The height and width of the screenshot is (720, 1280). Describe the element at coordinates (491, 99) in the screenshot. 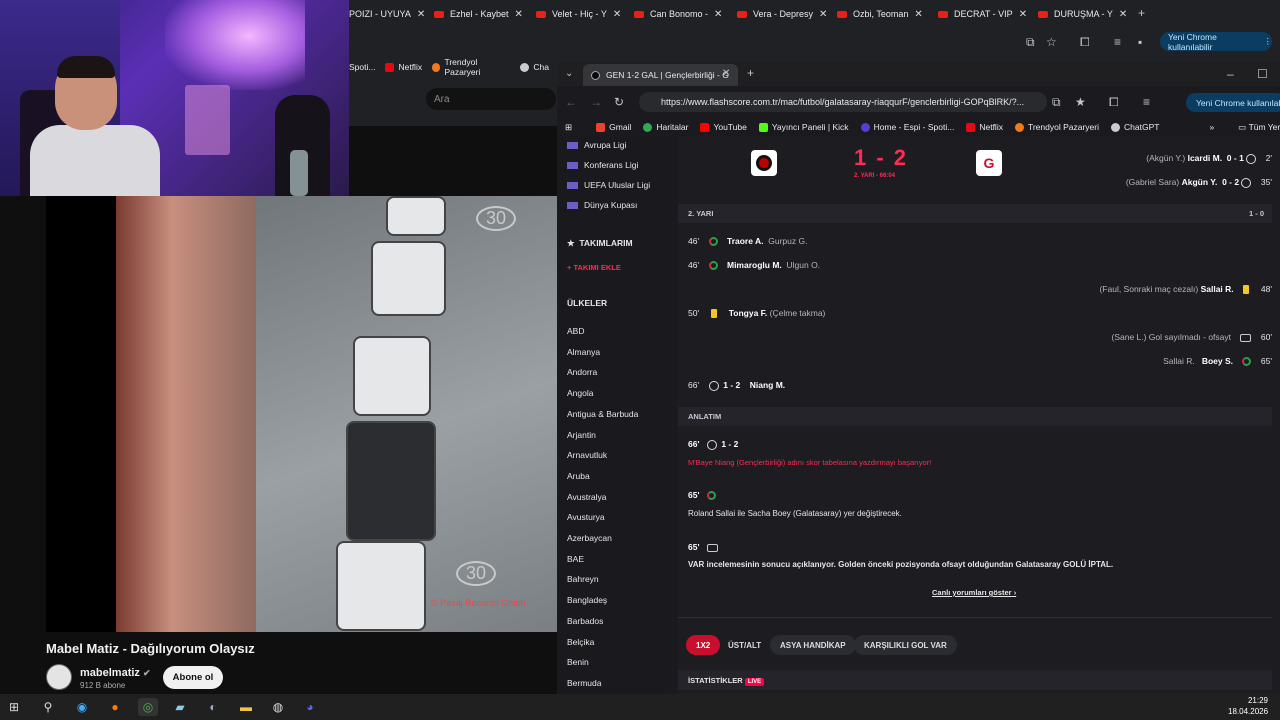

I see `youtube-search-input: Ara` at that location.